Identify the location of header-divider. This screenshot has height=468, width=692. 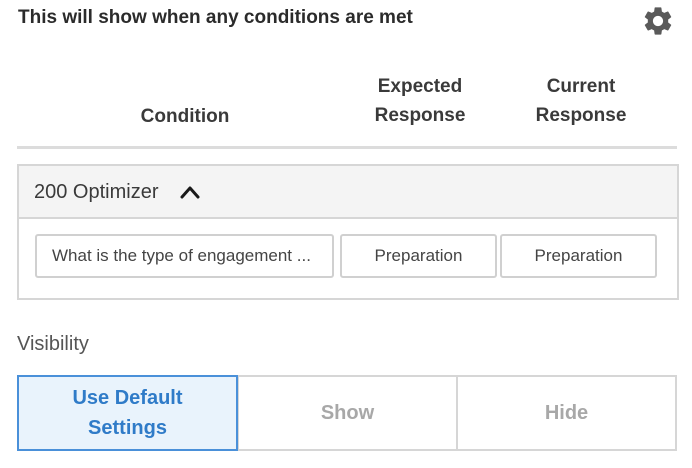
(347, 147).